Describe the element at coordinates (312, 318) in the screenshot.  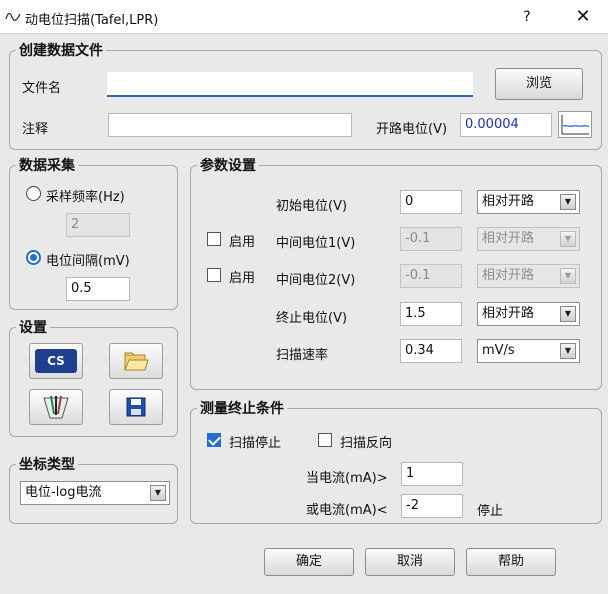
I see `end-potential-label: 终止电位(V)` at that location.